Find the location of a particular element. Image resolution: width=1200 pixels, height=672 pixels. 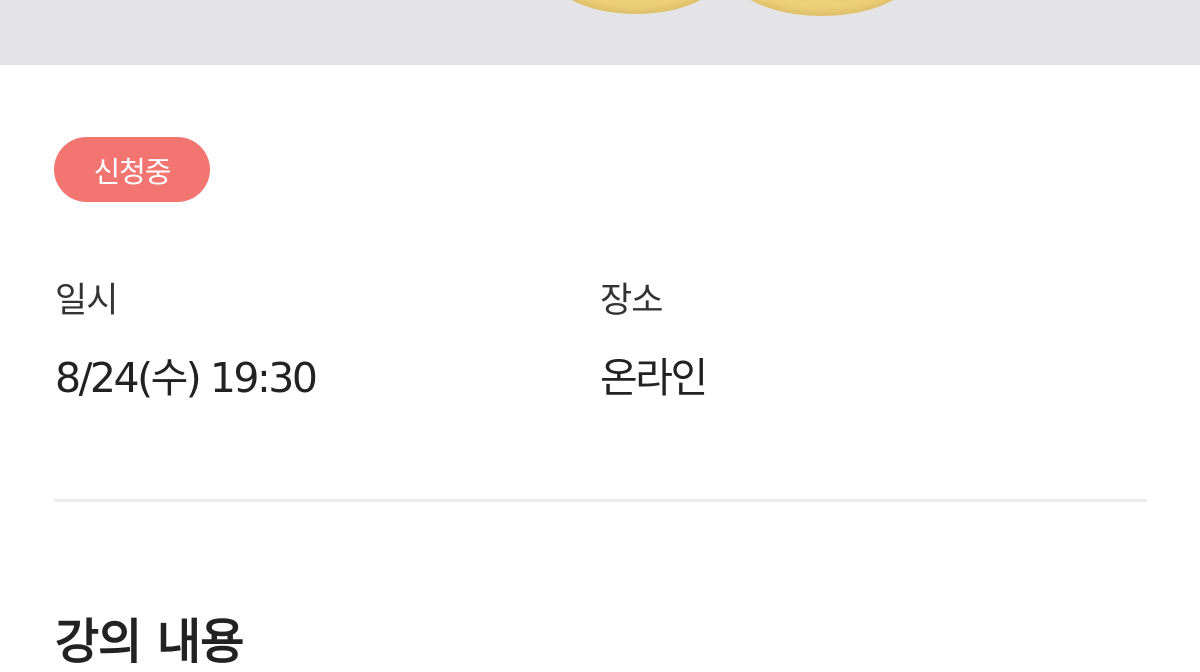

date-label: 일시 is located at coordinates (86, 301).